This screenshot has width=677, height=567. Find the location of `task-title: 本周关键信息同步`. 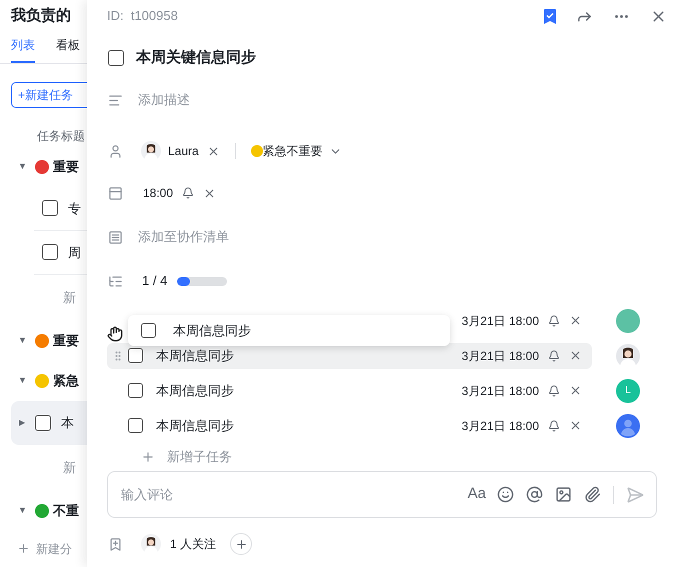

task-title: 本周关键信息同步 is located at coordinates (196, 58).